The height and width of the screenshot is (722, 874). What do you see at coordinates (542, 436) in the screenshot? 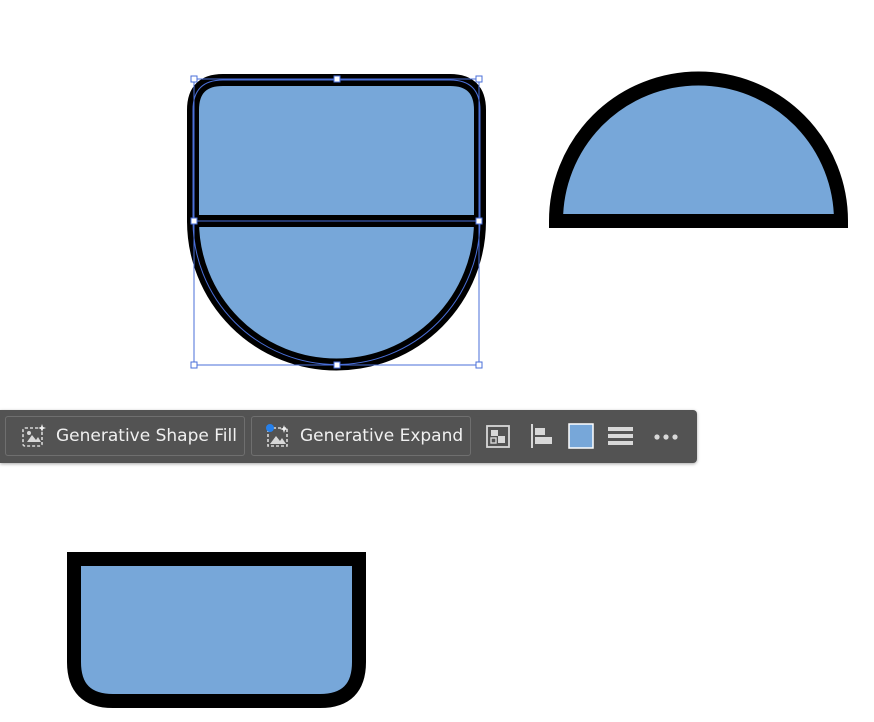
I see `align-left-icon` at bounding box center [542, 436].